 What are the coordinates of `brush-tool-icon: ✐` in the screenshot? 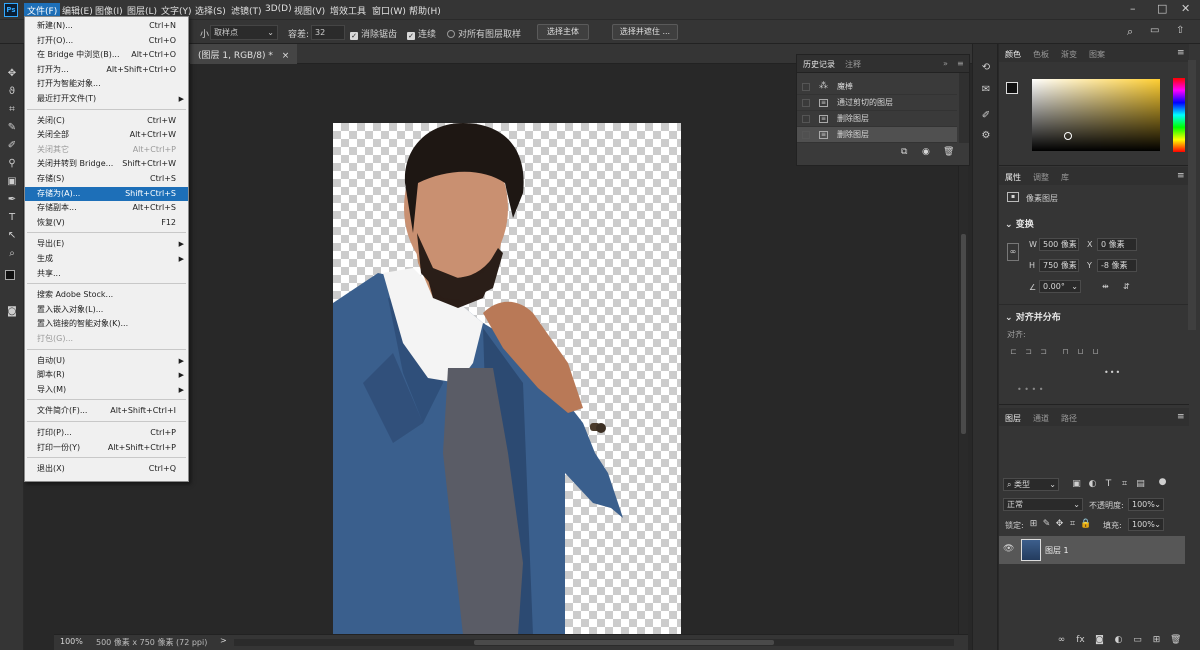 It's located at (12, 146).